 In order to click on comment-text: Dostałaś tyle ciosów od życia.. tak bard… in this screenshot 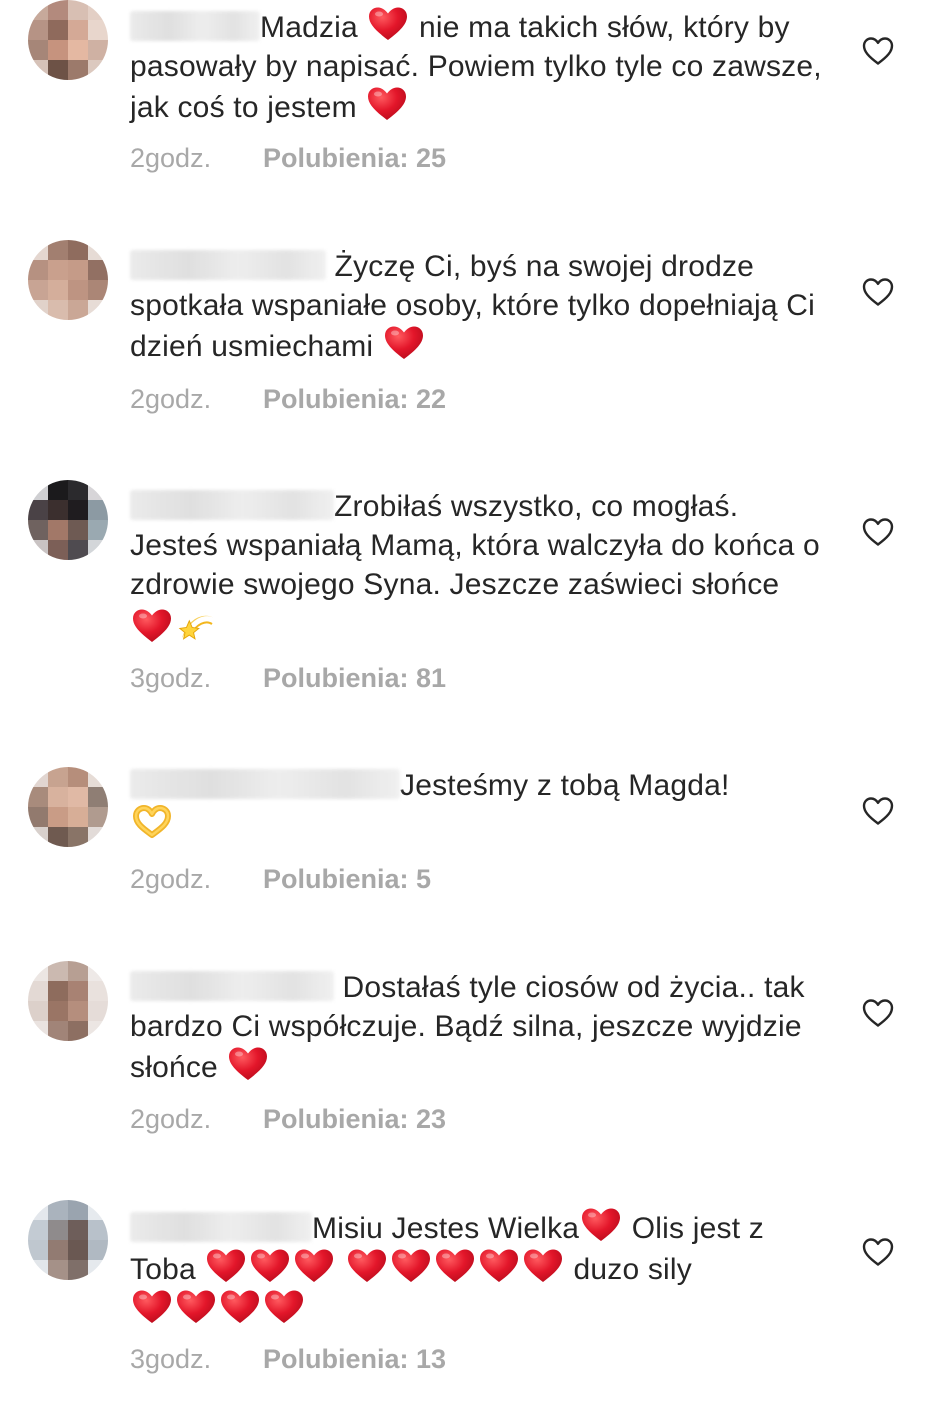, I will do `click(480, 1027)`.